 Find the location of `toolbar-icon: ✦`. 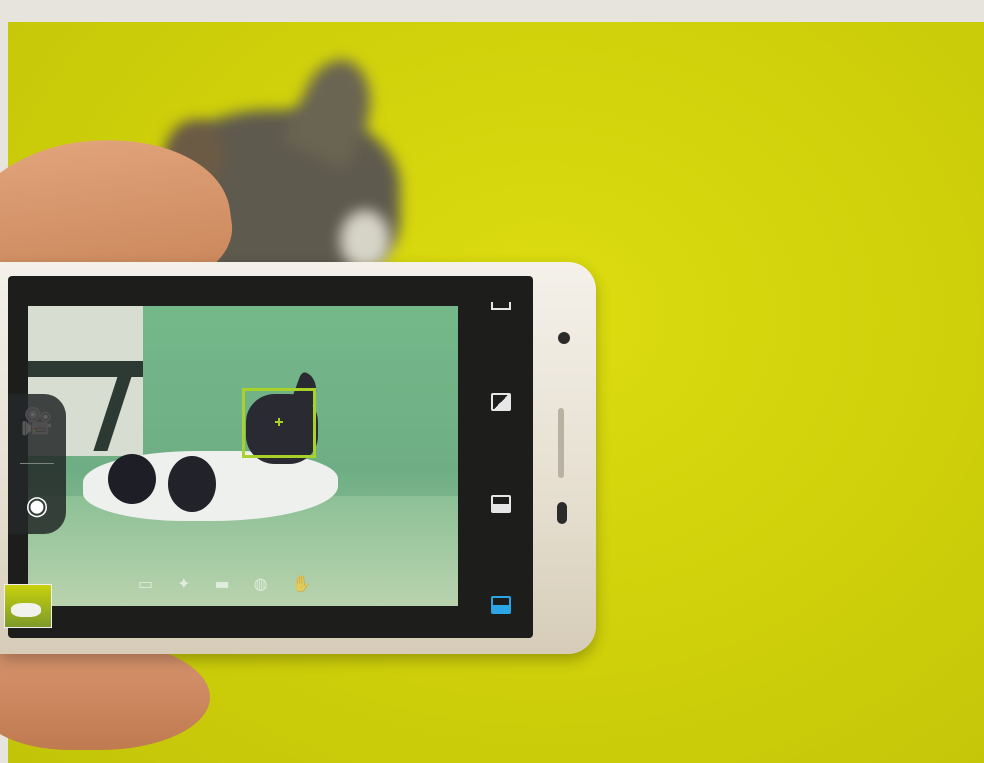

toolbar-icon: ✦ is located at coordinates (183, 583).